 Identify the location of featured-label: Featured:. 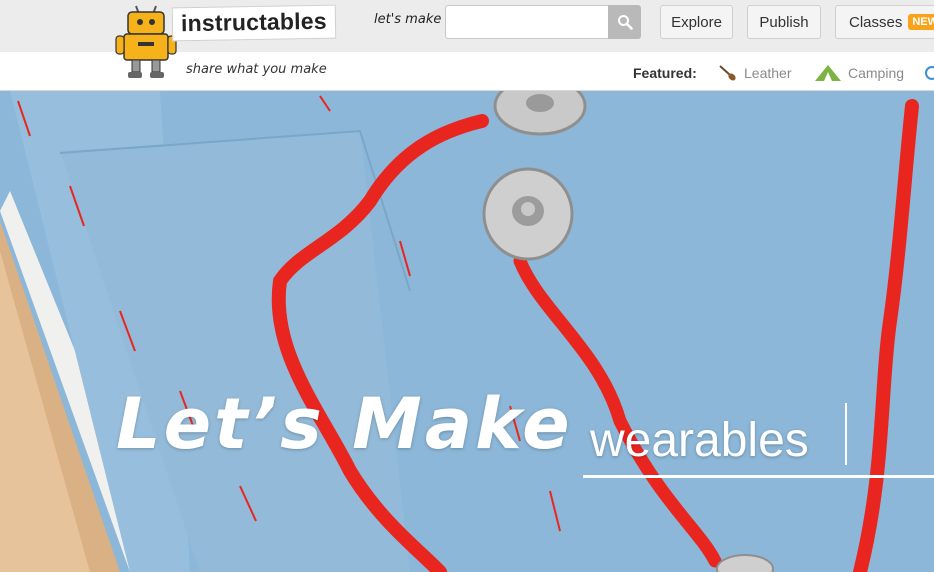
(665, 73).